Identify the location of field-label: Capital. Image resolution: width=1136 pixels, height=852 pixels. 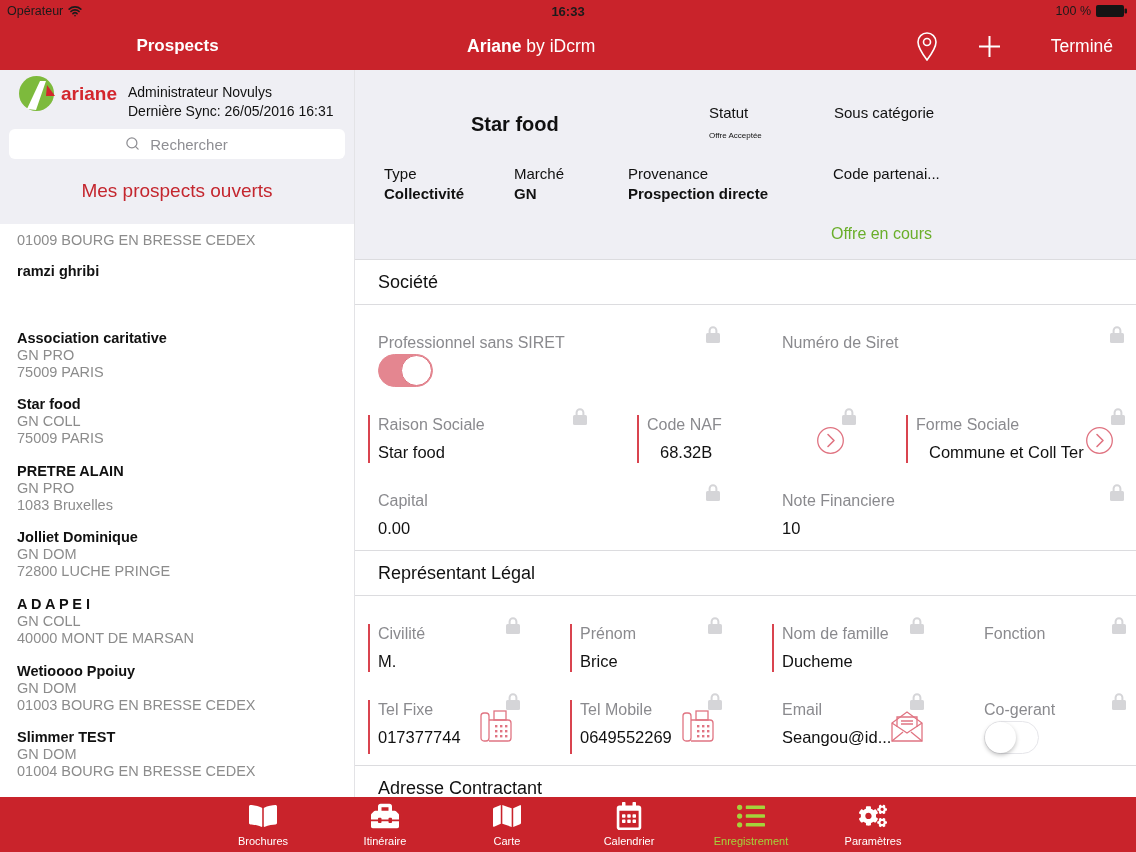
(403, 501).